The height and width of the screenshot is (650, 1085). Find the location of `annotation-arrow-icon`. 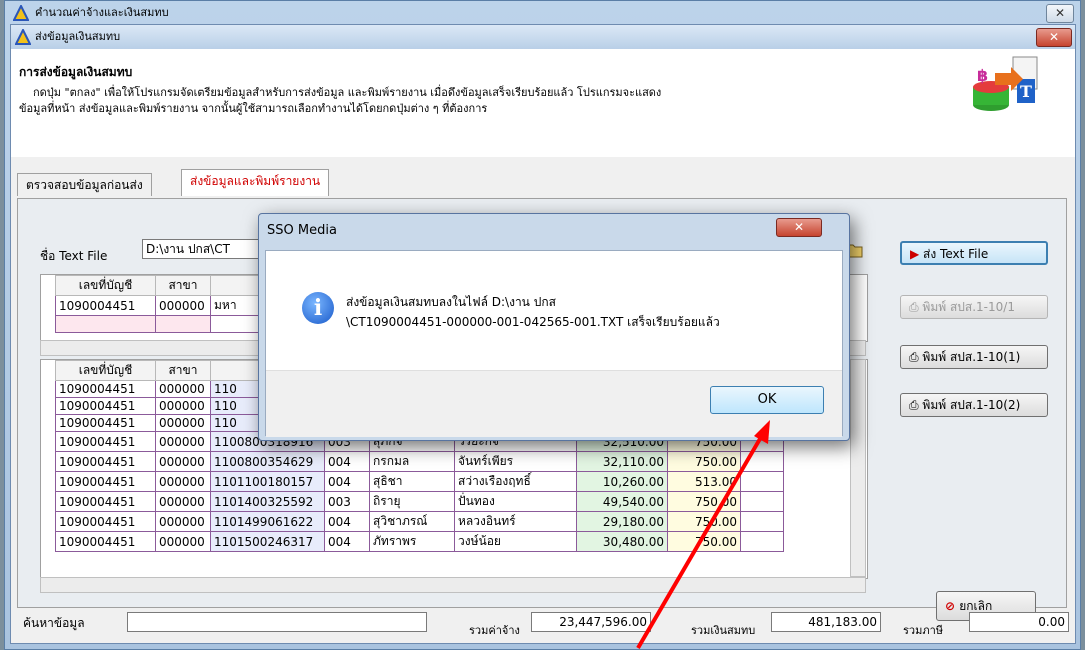

annotation-arrow-icon is located at coordinates (703, 535).